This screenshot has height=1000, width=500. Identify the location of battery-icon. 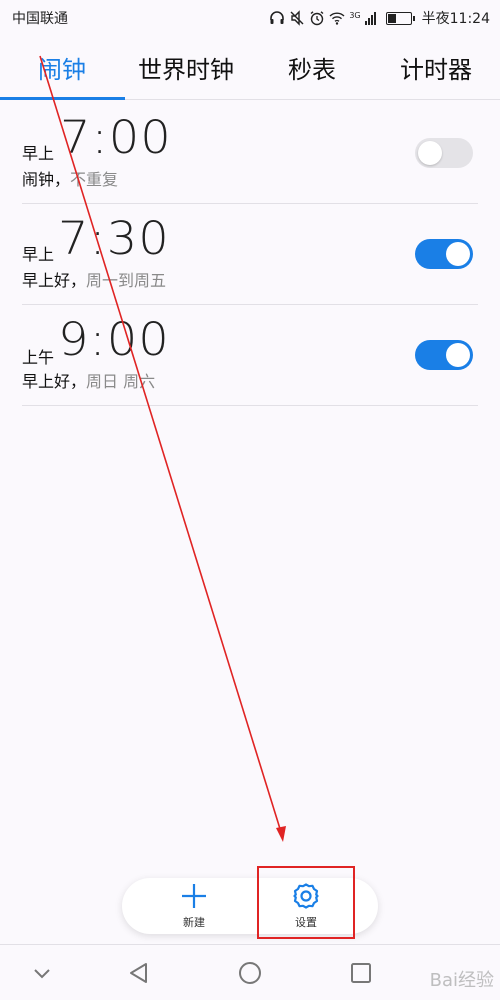
(400, 18).